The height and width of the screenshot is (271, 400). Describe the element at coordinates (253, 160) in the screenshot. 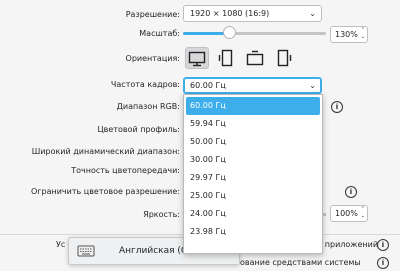

I see `refresh-rate-option: 30.00 Гц` at that location.